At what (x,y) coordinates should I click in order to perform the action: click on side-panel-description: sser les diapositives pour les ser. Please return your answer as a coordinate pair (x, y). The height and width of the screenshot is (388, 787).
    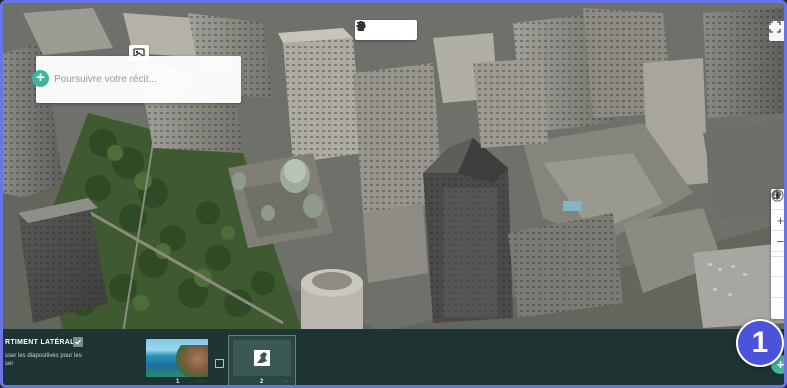
    Looking at the image, I should click on (43, 360).